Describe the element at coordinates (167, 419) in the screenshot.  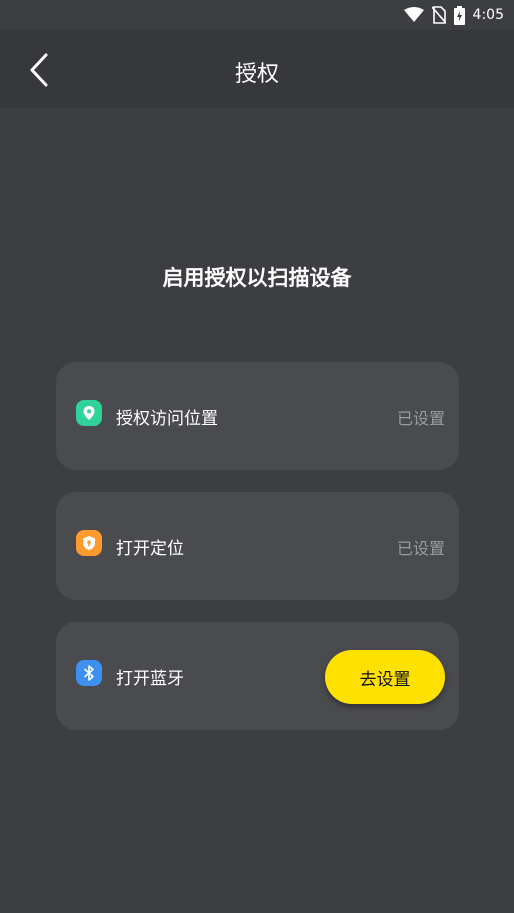
I see `location-permission-label: 授权访问位置` at that location.